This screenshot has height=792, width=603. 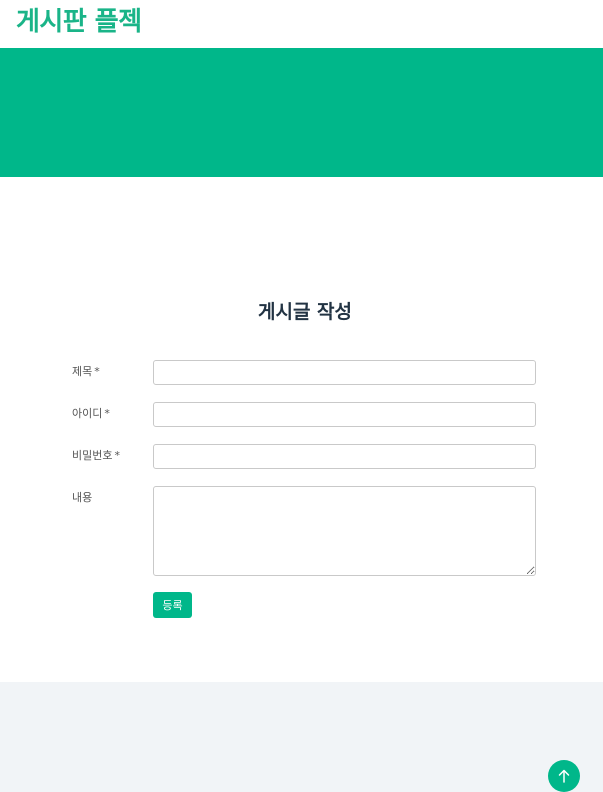 What do you see at coordinates (344, 414) in the screenshot?
I see `userid-input` at bounding box center [344, 414].